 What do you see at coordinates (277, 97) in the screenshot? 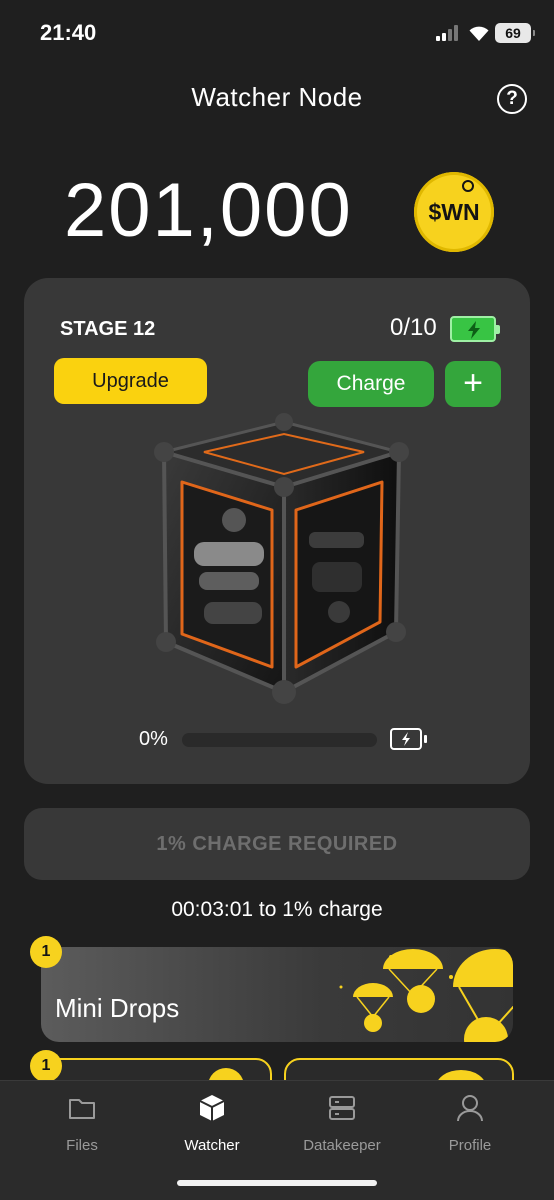
I see `page-title: Watcher Node` at bounding box center [277, 97].